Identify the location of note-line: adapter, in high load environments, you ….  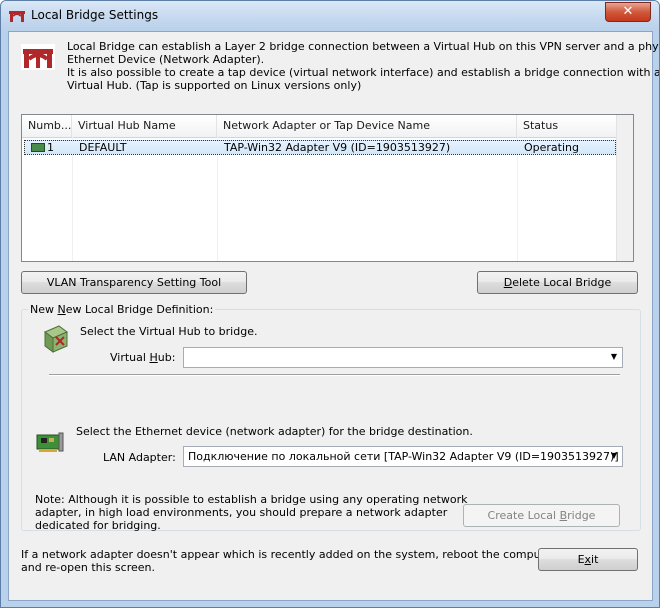
(241, 512).